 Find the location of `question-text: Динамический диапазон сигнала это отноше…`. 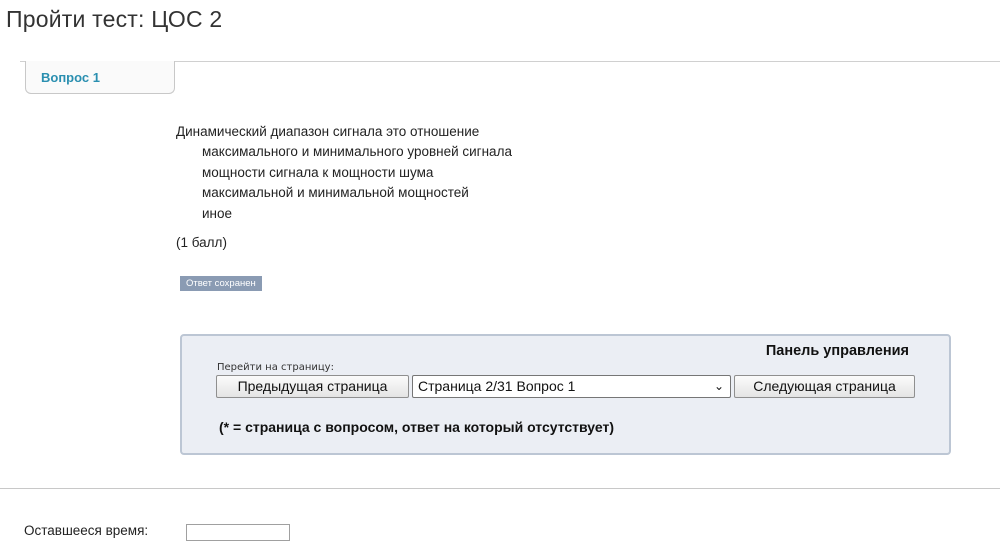

question-text: Динамический диапазон сигнала это отноше… is located at coordinates (328, 131).